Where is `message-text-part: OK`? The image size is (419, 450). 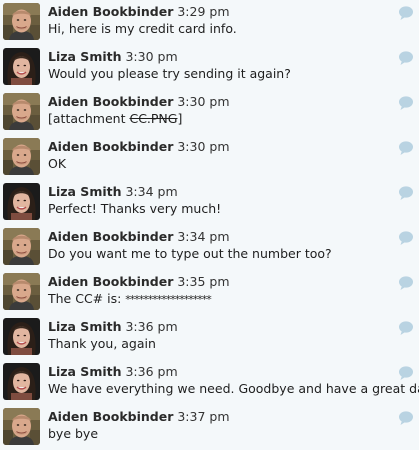 message-text-part: OK is located at coordinates (57, 163).